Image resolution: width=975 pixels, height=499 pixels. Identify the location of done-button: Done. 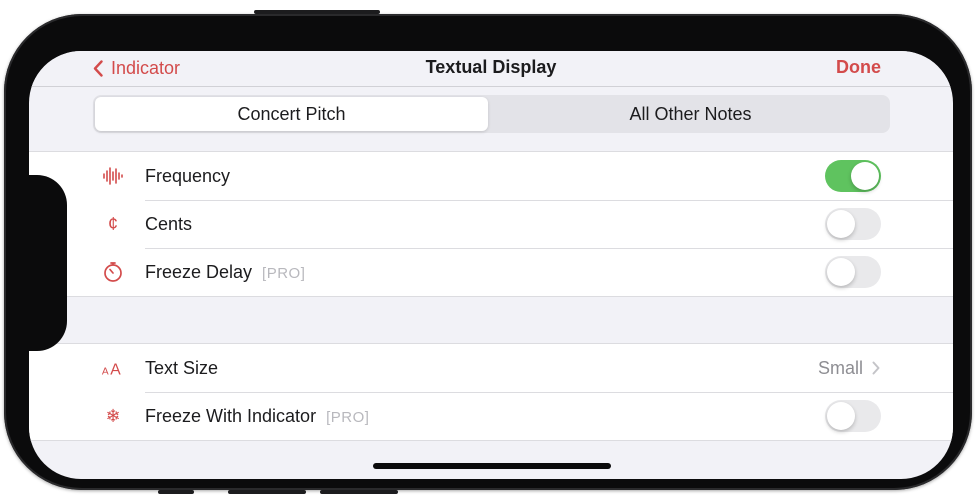
(858, 67).